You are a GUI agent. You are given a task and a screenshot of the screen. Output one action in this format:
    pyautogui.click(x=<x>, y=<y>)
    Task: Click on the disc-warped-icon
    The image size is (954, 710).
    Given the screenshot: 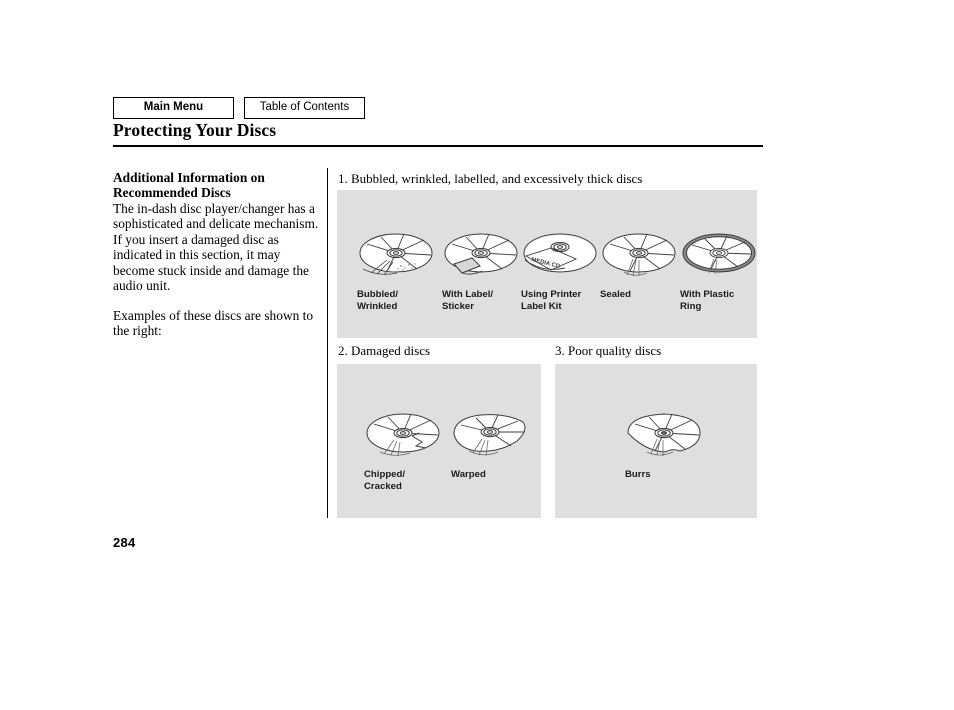 What is the action you would take?
    pyautogui.click(x=489, y=435)
    